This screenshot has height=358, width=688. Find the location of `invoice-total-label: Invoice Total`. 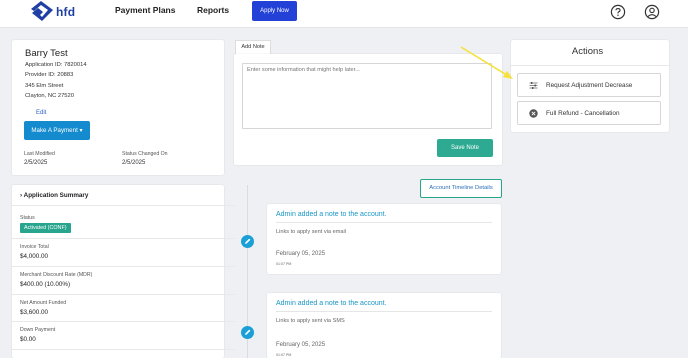

invoice-total-label: Invoice Total is located at coordinates (34, 247).